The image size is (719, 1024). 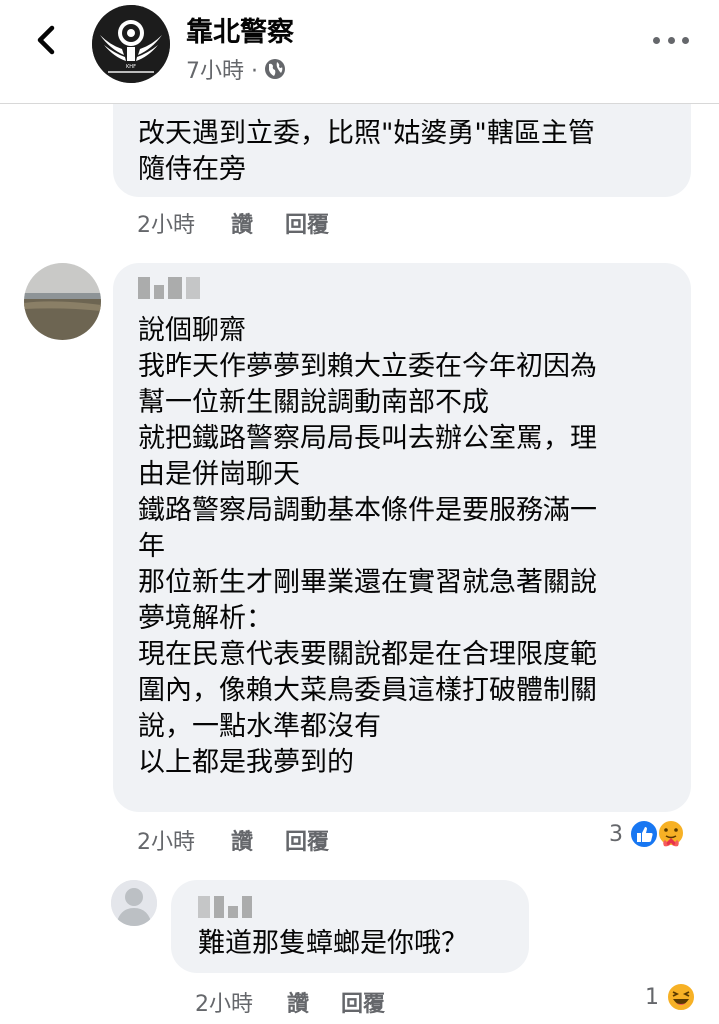 What do you see at coordinates (656, 40) in the screenshot?
I see `more-icon` at bounding box center [656, 40].